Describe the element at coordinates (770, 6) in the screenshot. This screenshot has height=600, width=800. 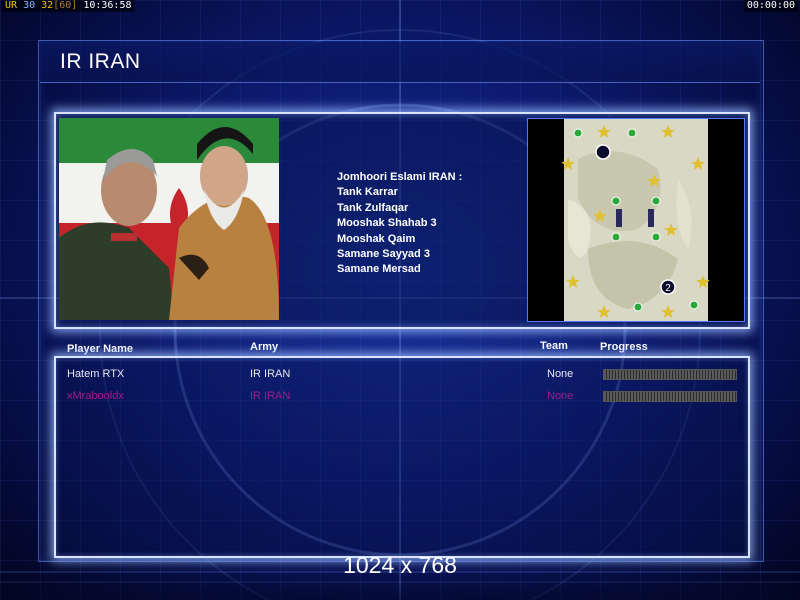
I see `status-timer: 00:00:00` at that location.